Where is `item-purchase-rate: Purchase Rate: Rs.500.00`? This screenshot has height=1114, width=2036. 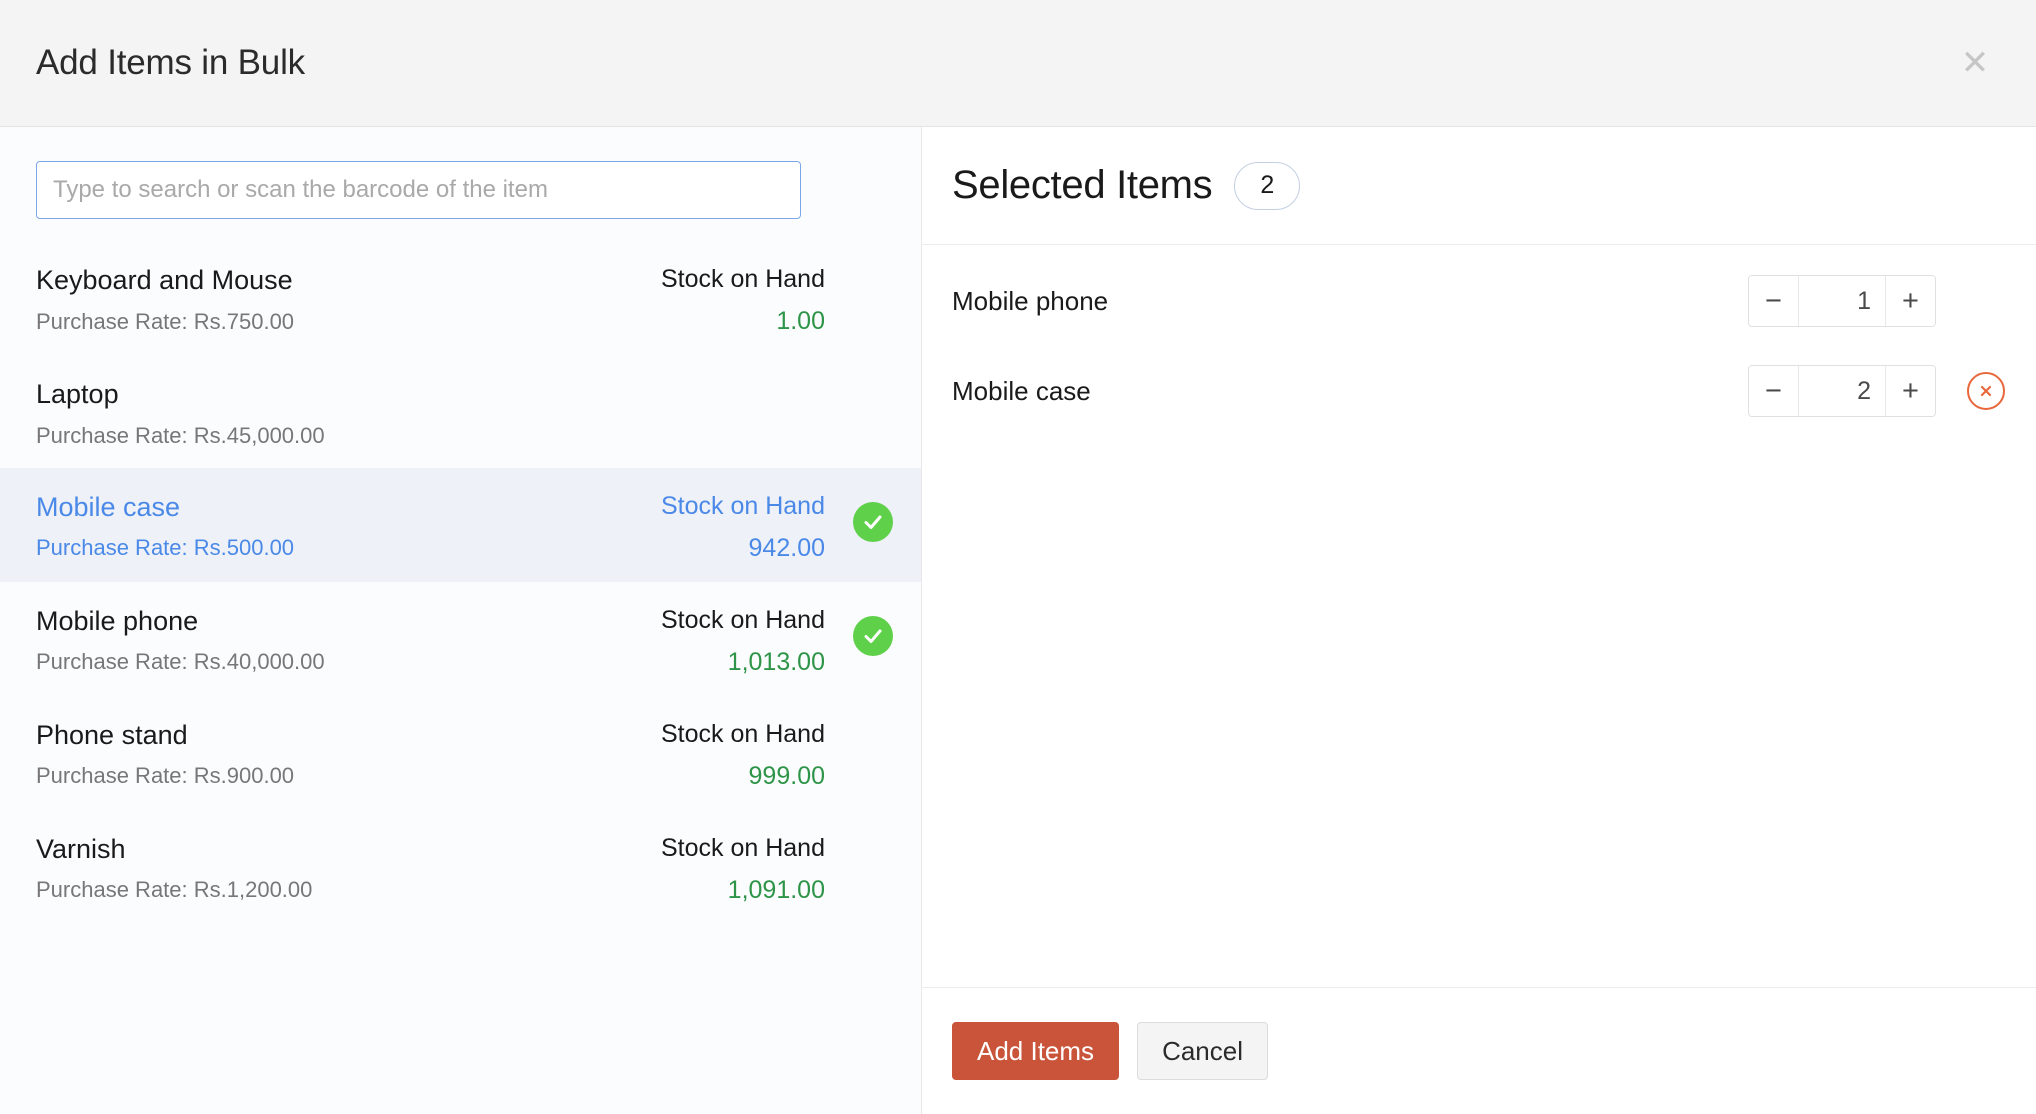
item-purchase-rate: Purchase Rate: Rs.500.00 is located at coordinates (165, 548).